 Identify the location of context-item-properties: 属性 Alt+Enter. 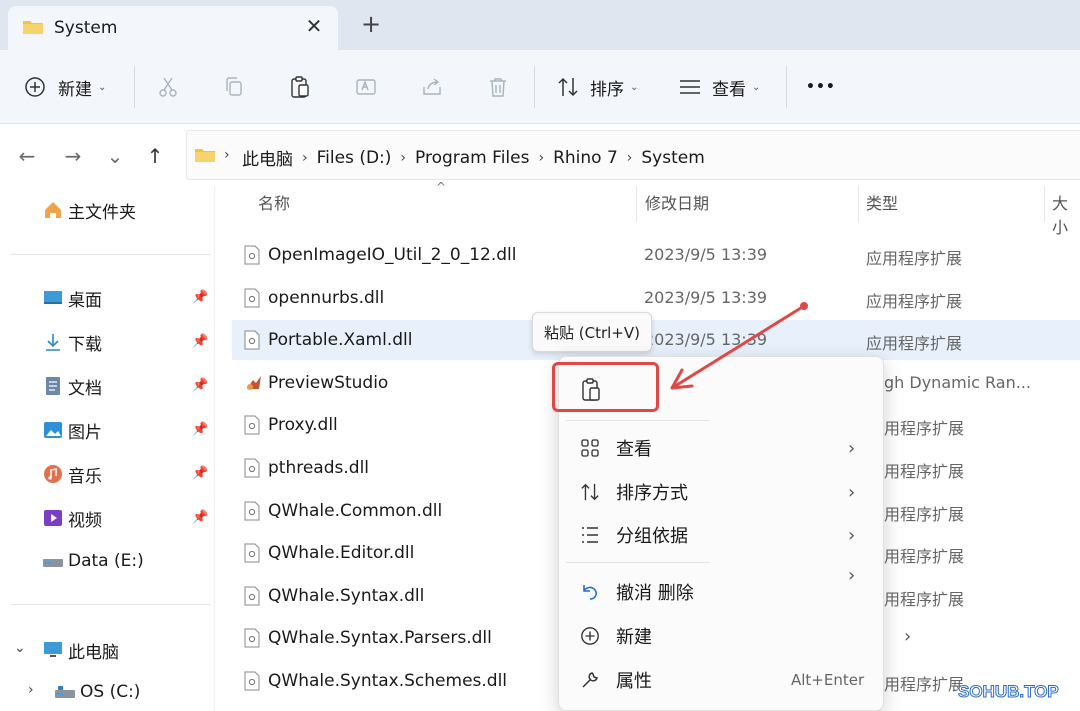
(721, 680).